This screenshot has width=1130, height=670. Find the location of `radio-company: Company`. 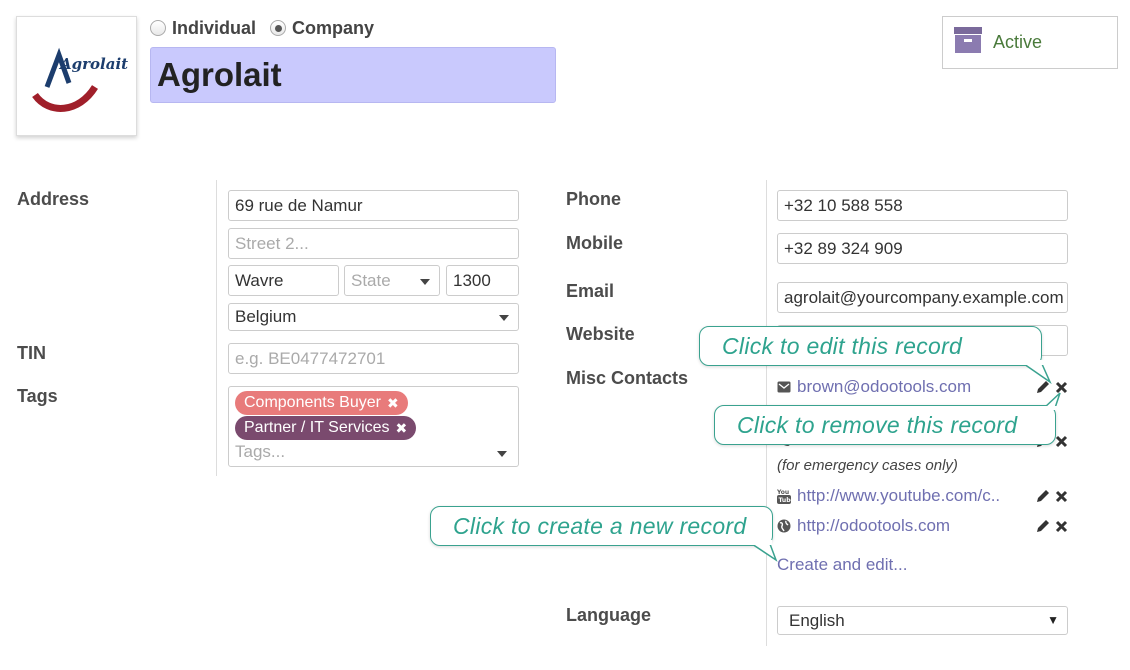

radio-company: Company is located at coordinates (322, 28).